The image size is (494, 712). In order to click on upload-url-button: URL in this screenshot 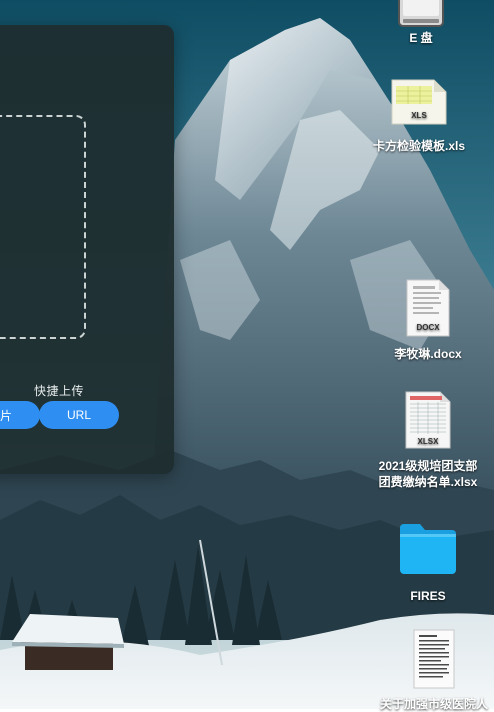, I will do `click(79, 415)`.